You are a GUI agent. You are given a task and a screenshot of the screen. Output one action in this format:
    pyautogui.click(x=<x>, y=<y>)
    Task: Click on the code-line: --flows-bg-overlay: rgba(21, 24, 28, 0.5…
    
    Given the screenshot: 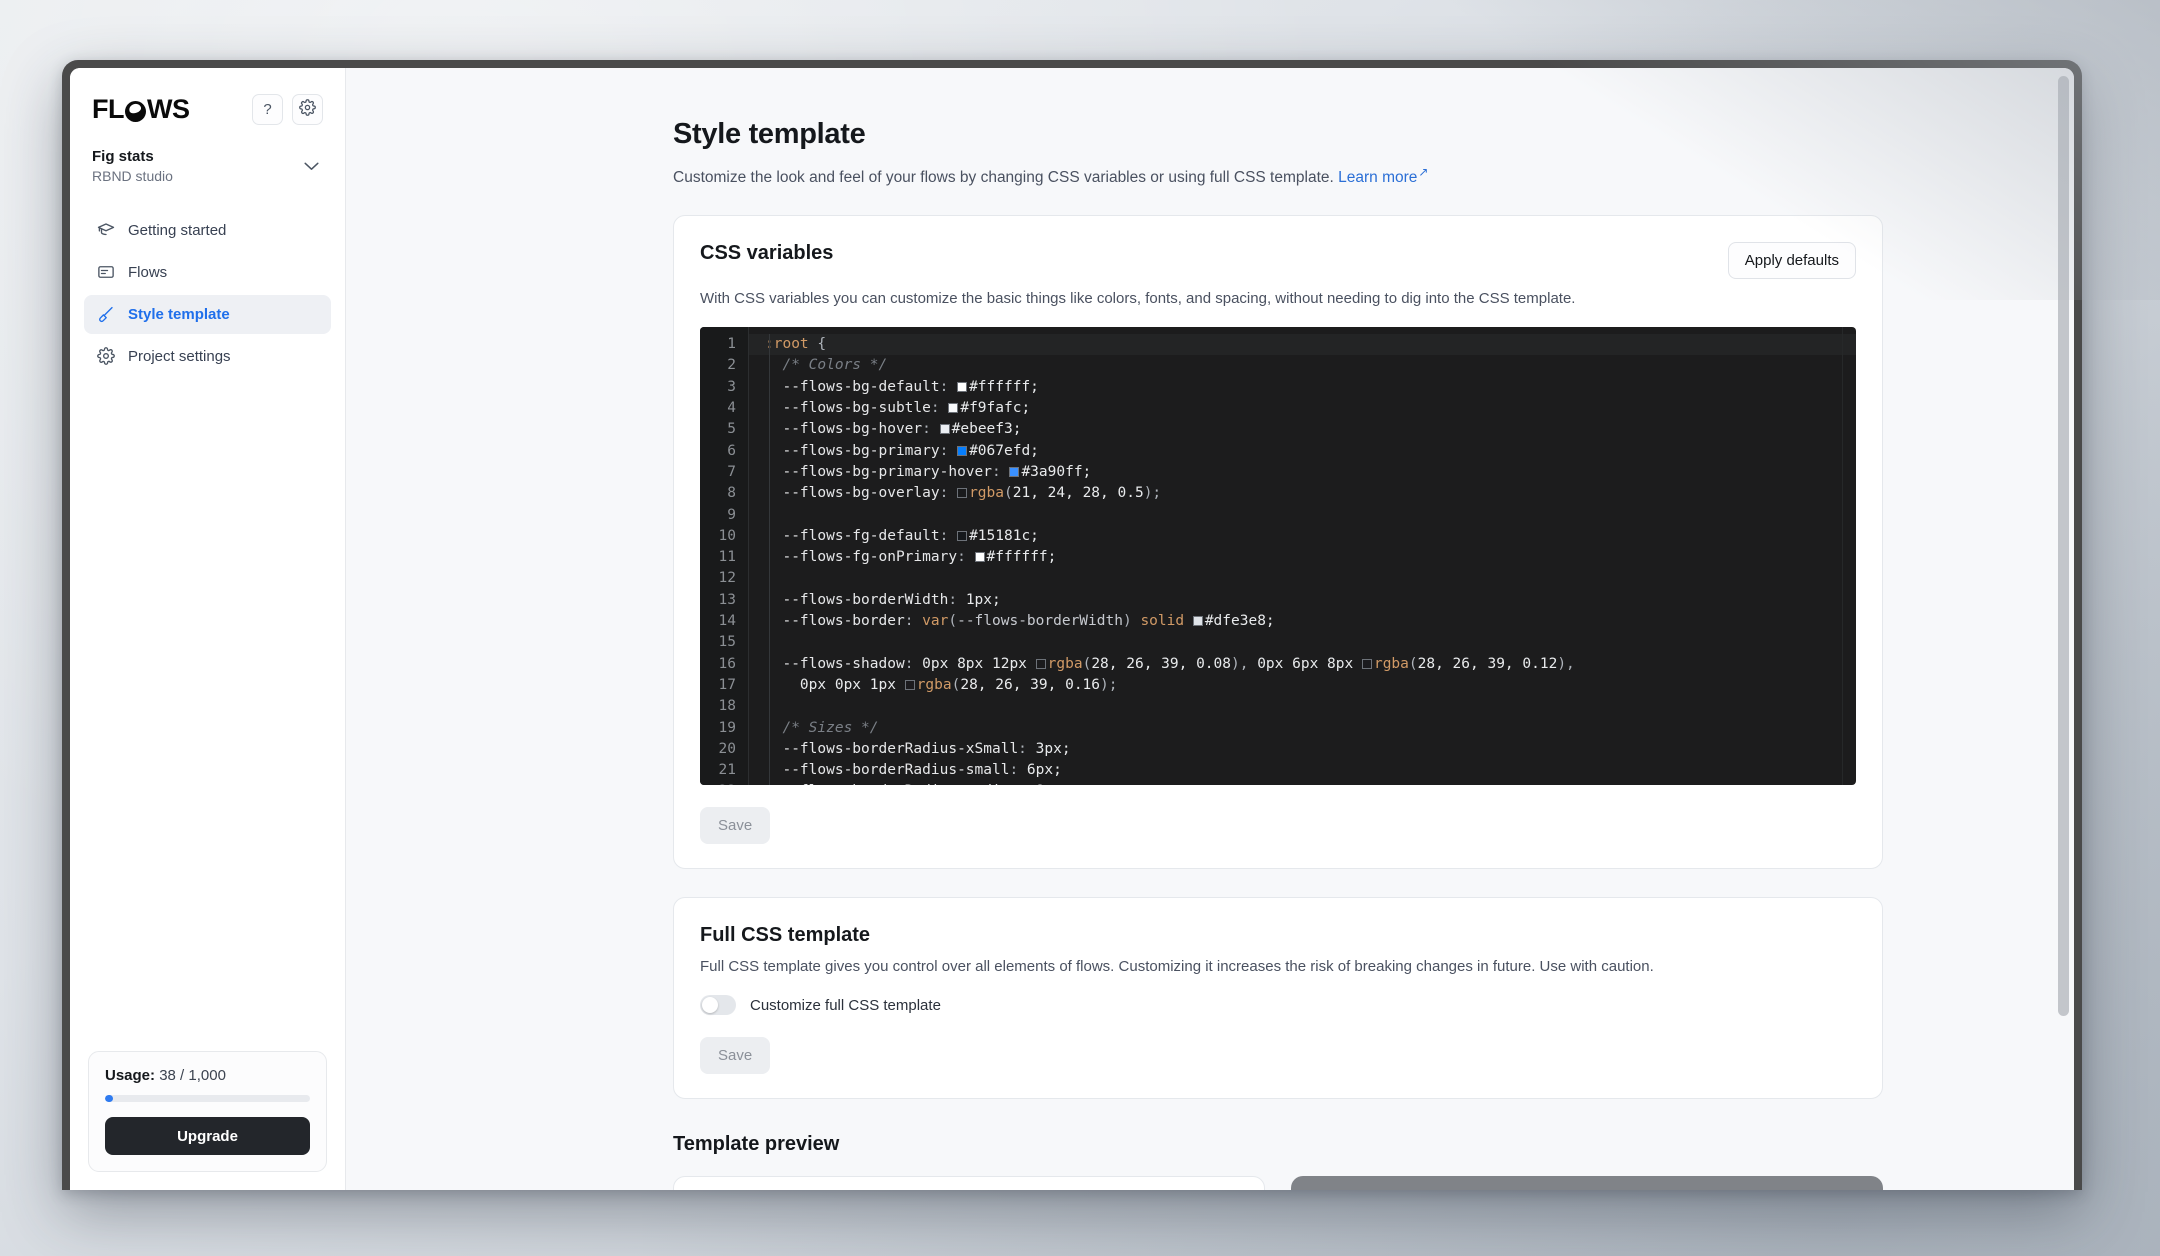 What is the action you would take?
    pyautogui.click(x=972, y=493)
    